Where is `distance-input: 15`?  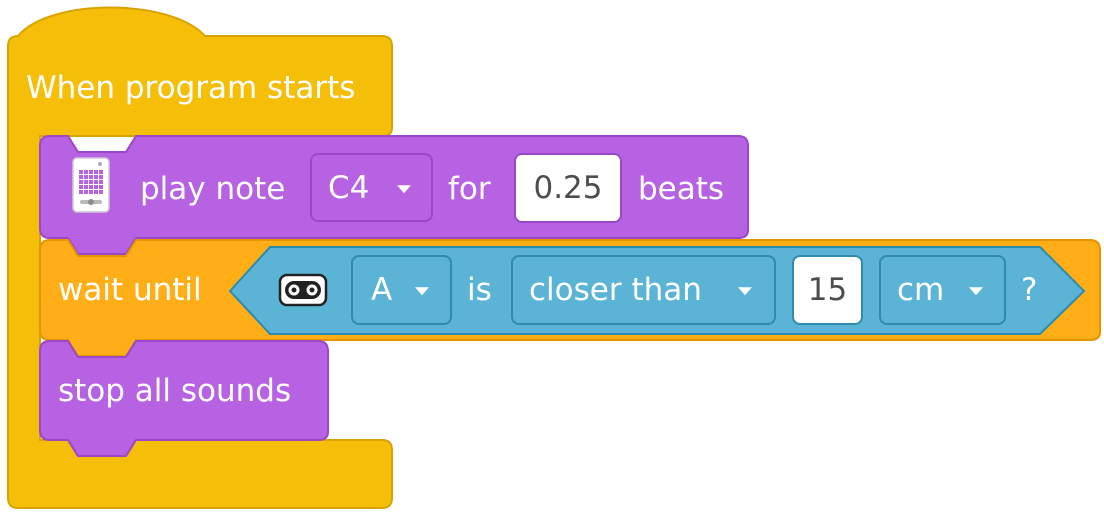 distance-input: 15 is located at coordinates (827, 290).